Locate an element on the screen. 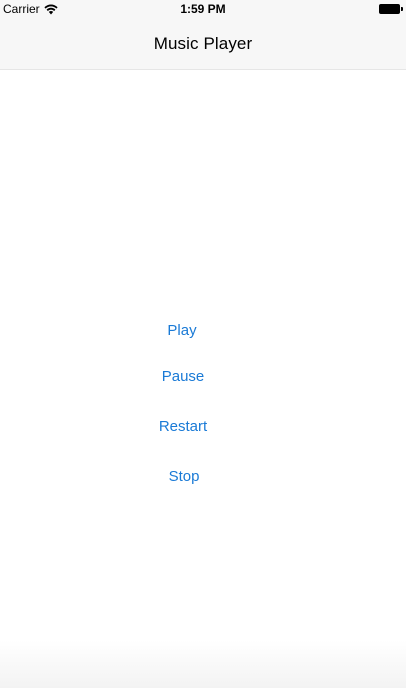 The height and width of the screenshot is (688, 406). battery-icon is located at coordinates (391, 9).